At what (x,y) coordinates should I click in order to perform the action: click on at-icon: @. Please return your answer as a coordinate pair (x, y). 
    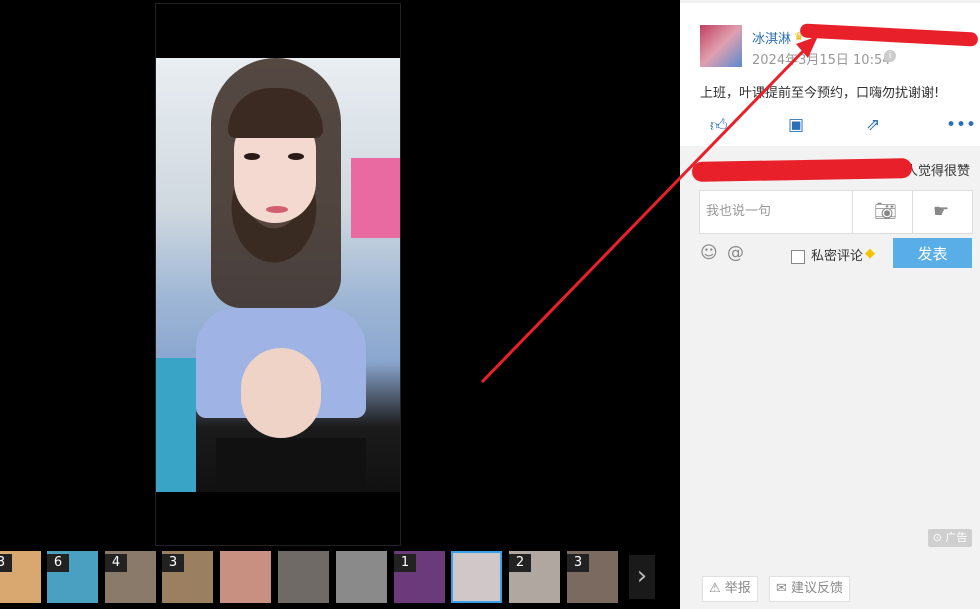
    Looking at the image, I should click on (735, 253).